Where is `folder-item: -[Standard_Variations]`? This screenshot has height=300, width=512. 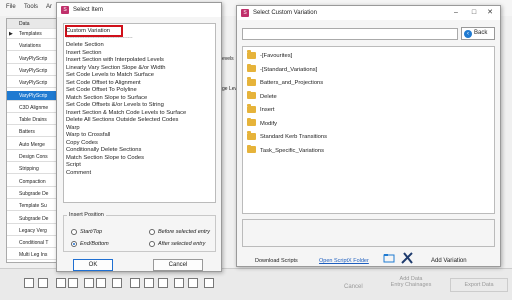
folder-item: -[Standard_Variations] is located at coordinates (282, 69).